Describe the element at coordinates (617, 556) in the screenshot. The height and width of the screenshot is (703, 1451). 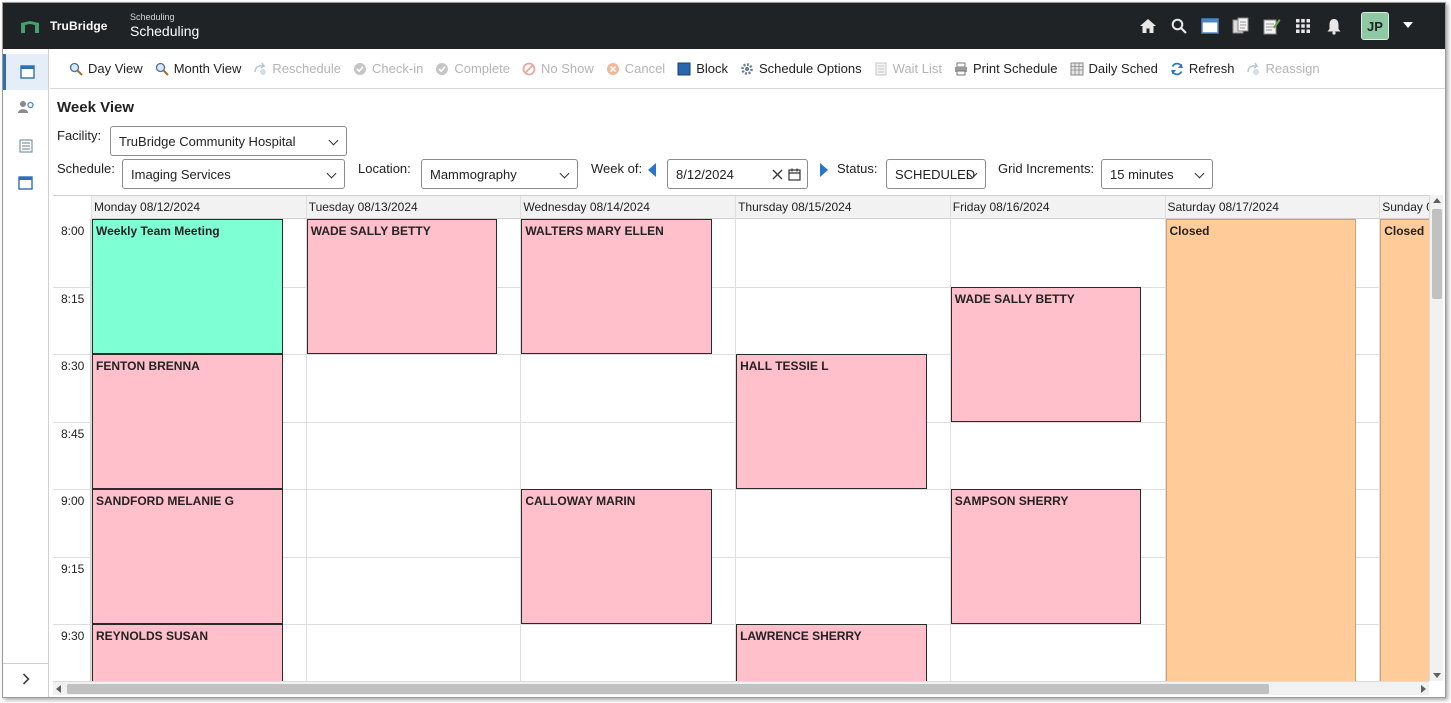
I see `appointment-block: CALLOWAY MARIN` at that location.